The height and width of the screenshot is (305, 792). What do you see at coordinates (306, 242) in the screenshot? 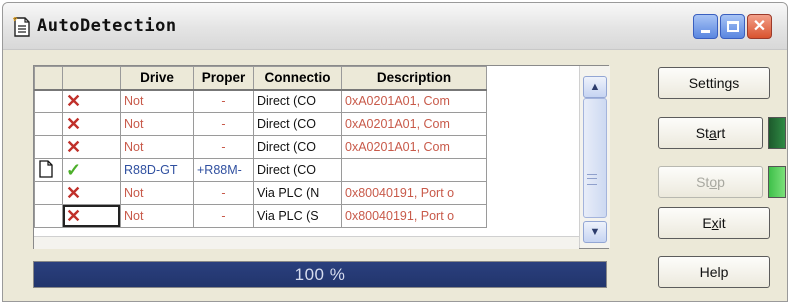
I see `horizontal-scrollbar` at bounding box center [306, 242].